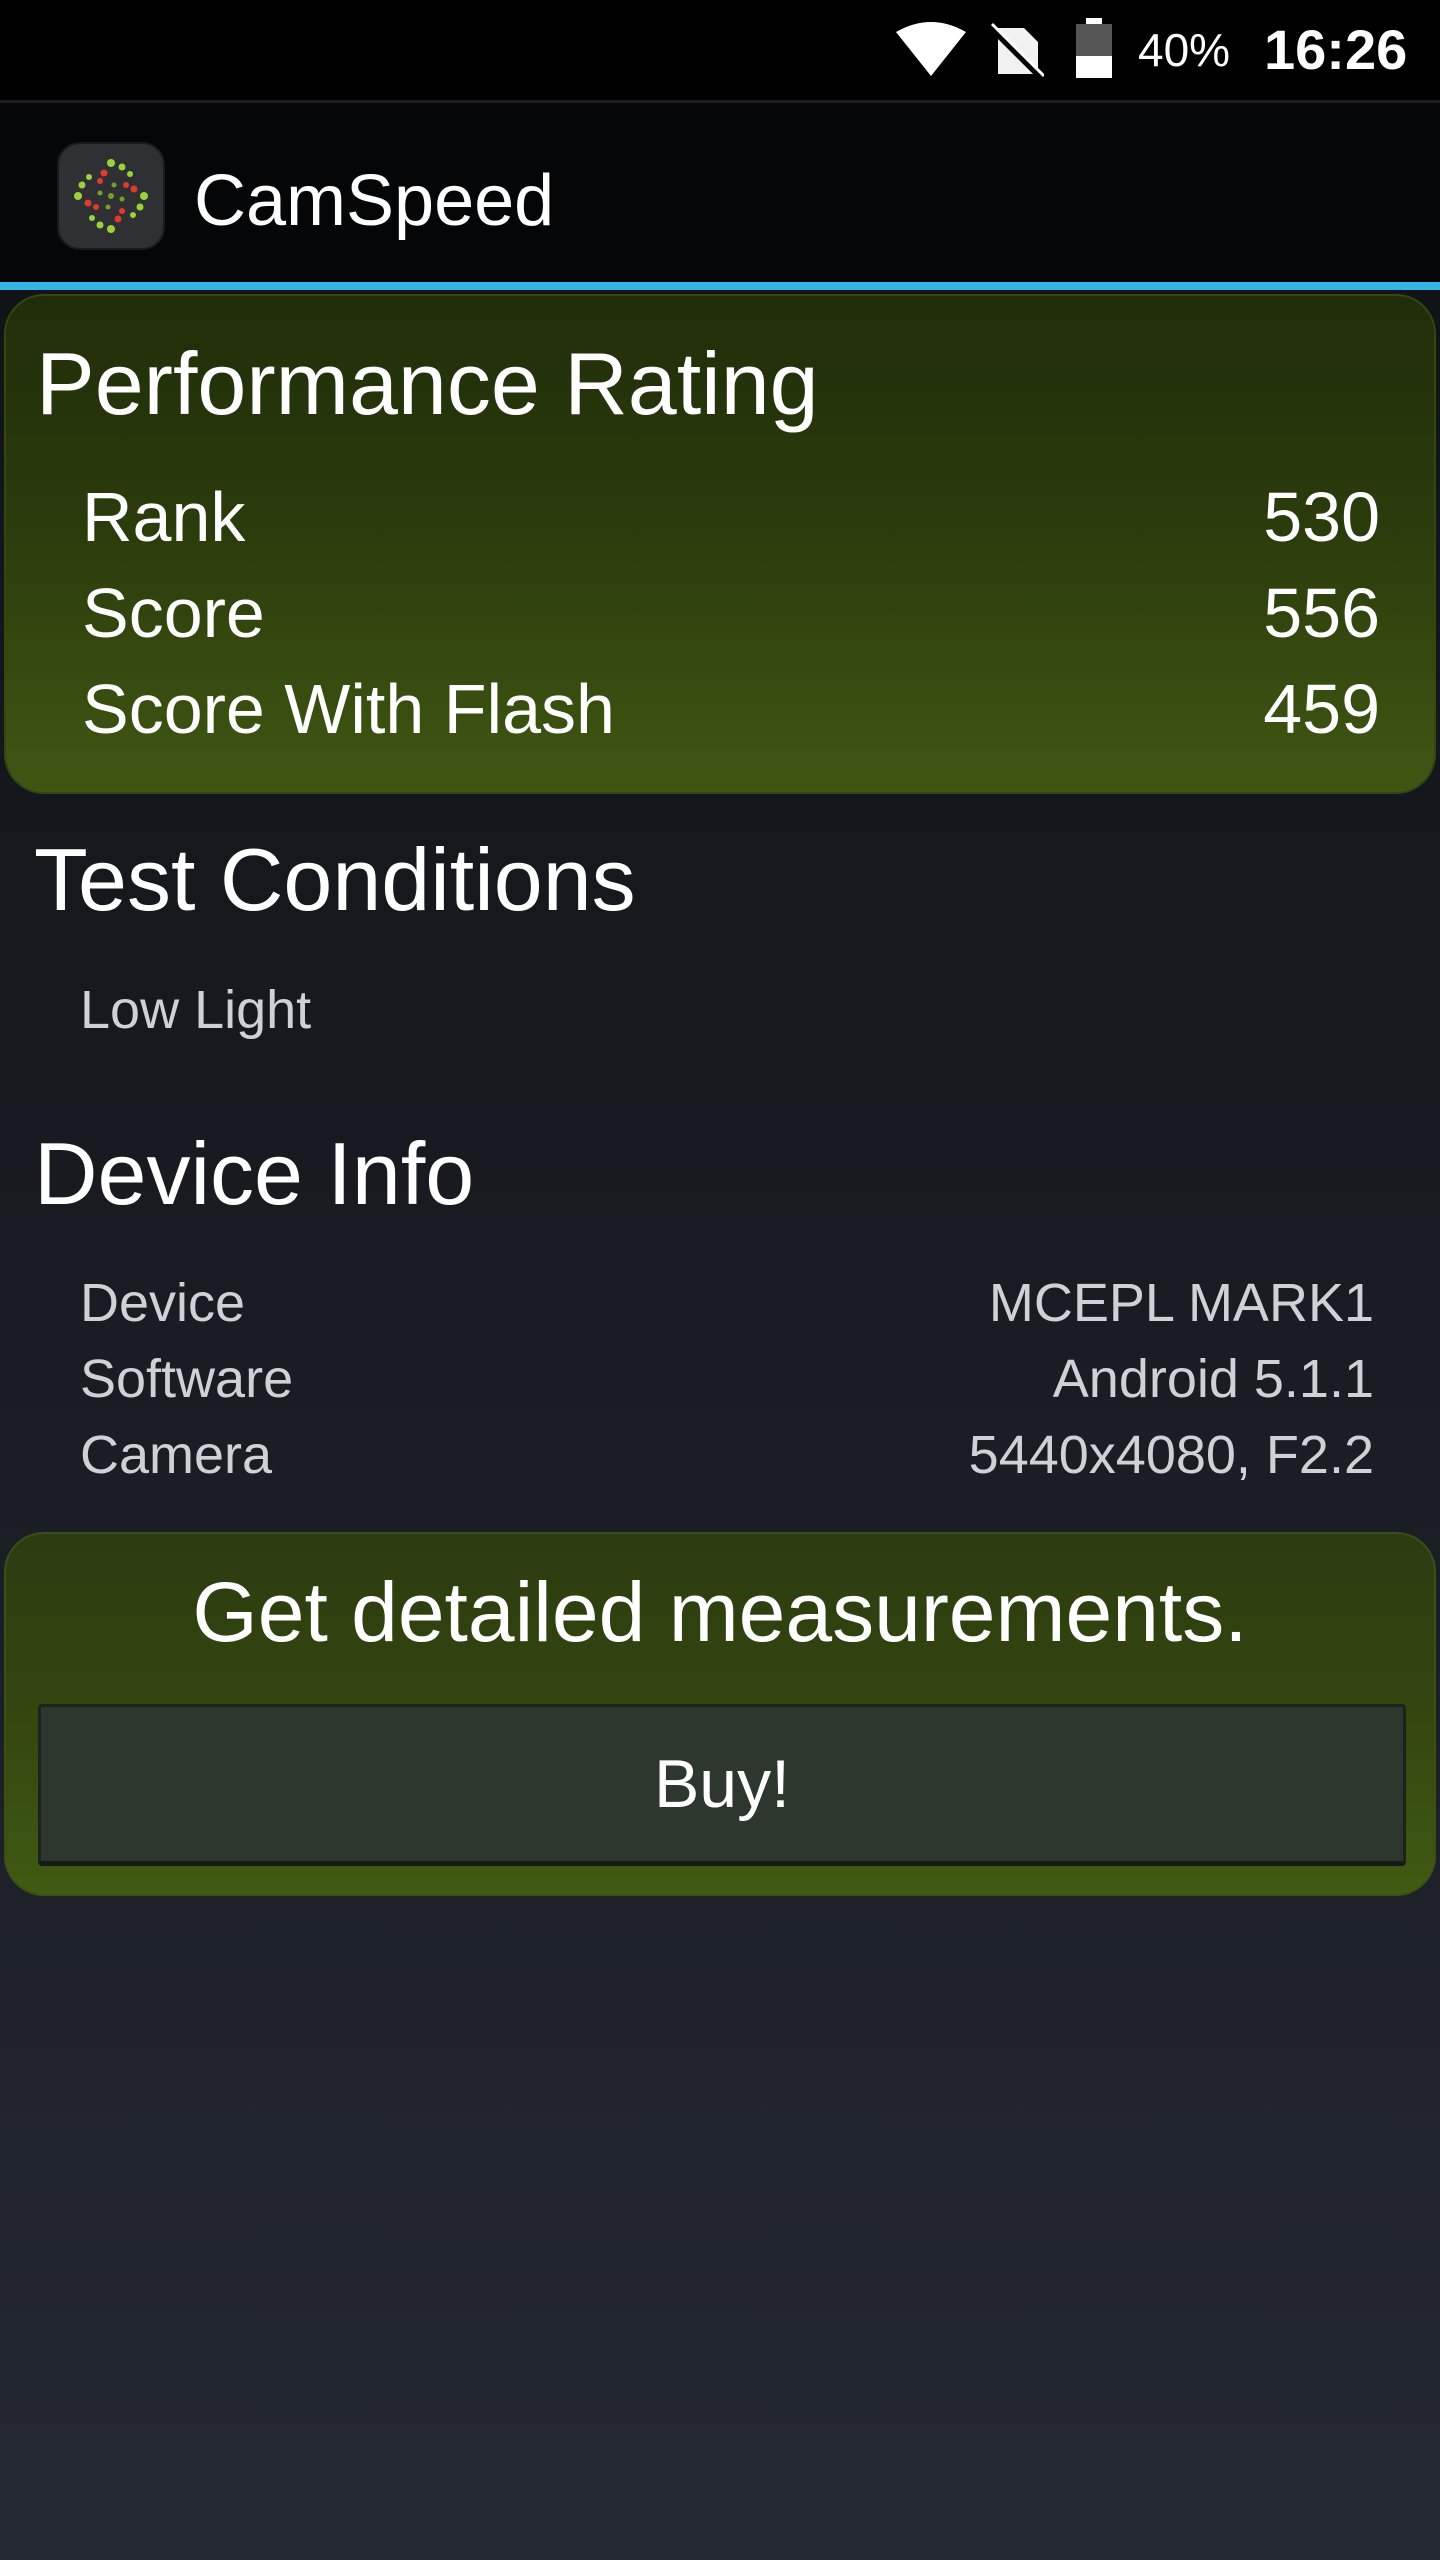  What do you see at coordinates (720, 1612) in the screenshot?
I see `promo-text: Get detailed measurements.` at bounding box center [720, 1612].